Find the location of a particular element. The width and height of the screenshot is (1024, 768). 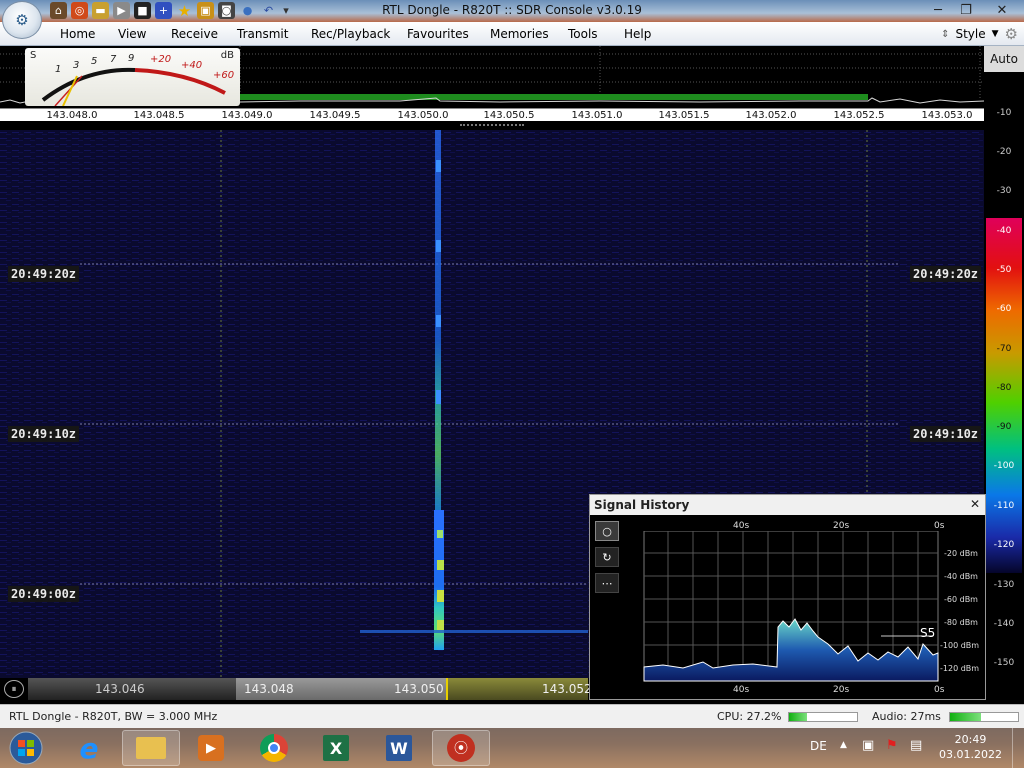

tab-transmit: Transmit is located at coordinates (262, 34).